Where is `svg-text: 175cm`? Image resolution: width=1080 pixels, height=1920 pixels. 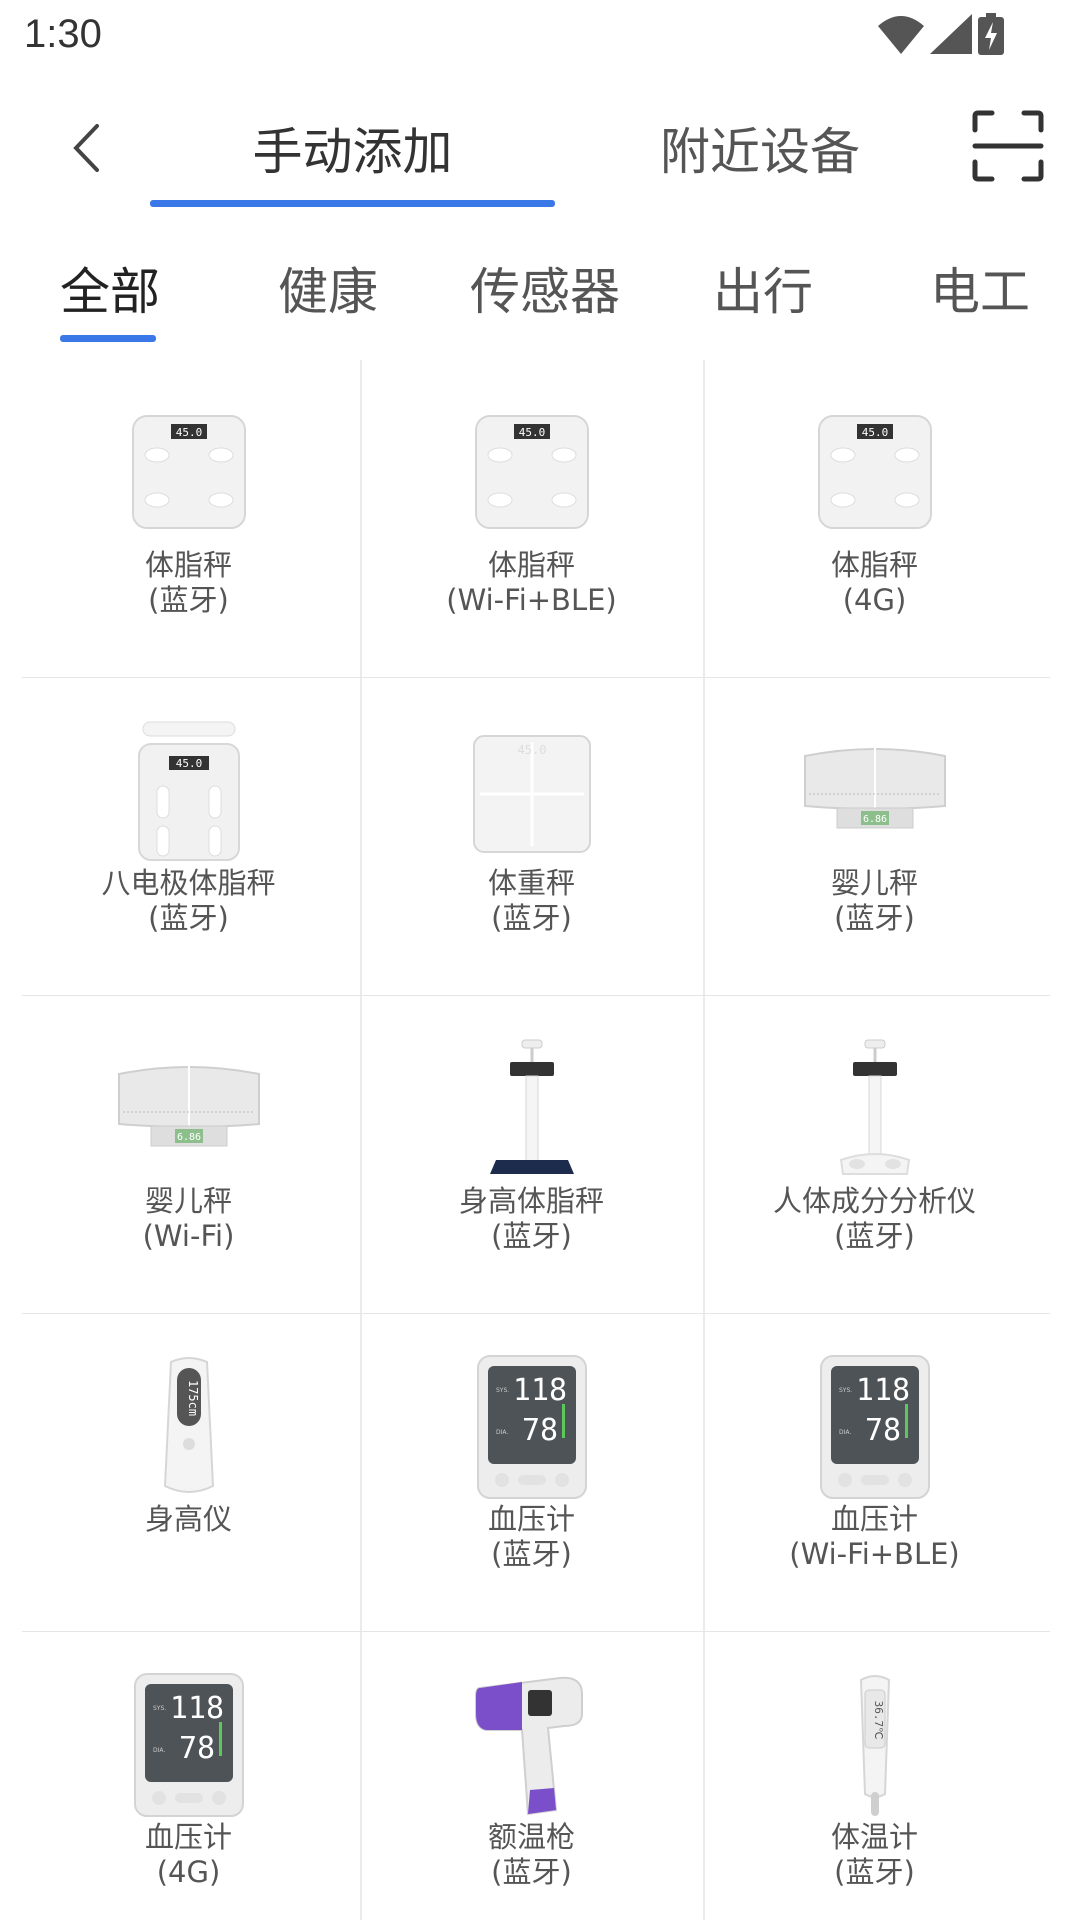 svg-text: 175cm is located at coordinates (193, 1398).